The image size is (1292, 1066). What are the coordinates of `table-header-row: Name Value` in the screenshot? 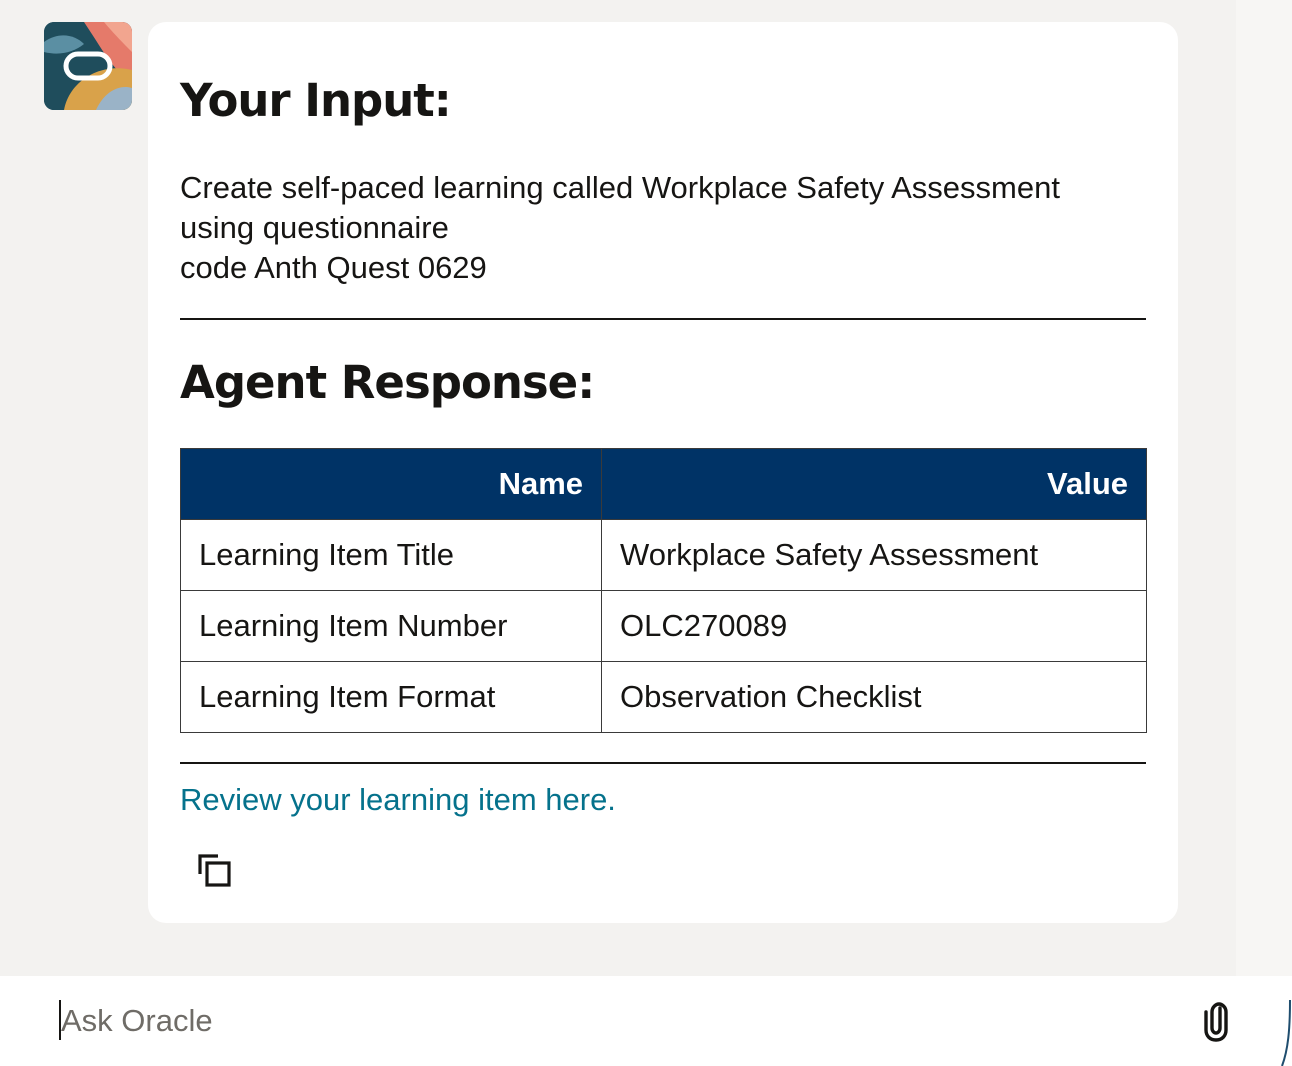 It's located at (663, 484).